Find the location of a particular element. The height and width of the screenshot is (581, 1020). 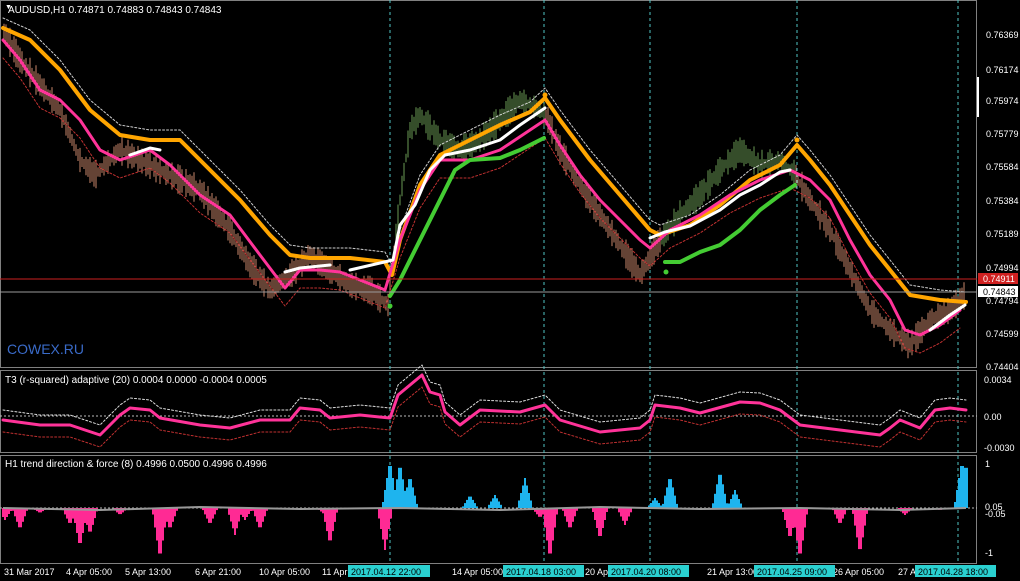

price-level: 0.76174 is located at coordinates (1002, 70).